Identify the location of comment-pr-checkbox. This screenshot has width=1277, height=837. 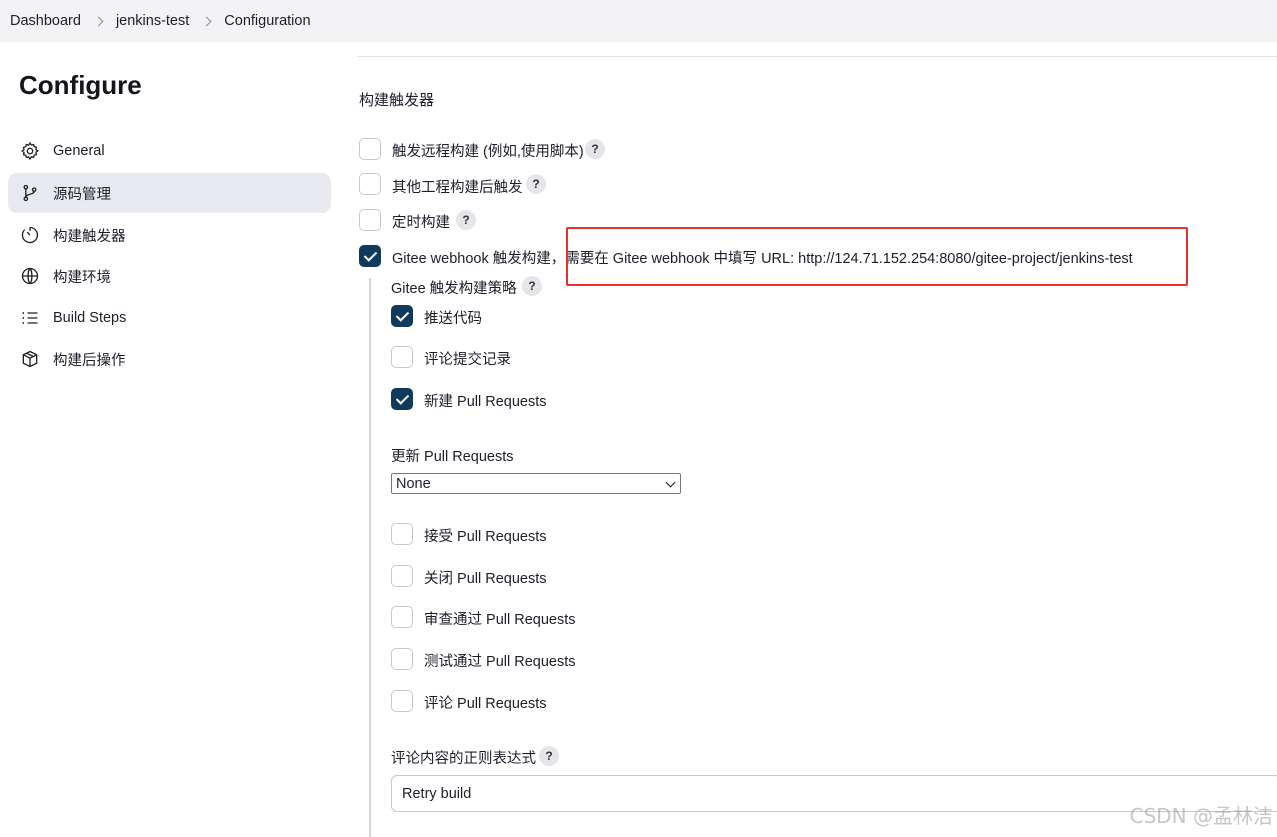
(402, 701).